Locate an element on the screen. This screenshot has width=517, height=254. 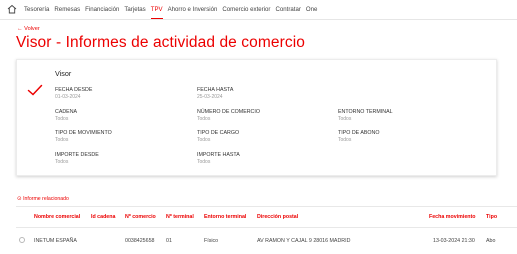
nav-item-comercio-exterior: Comercio exterior is located at coordinates (246, 9).